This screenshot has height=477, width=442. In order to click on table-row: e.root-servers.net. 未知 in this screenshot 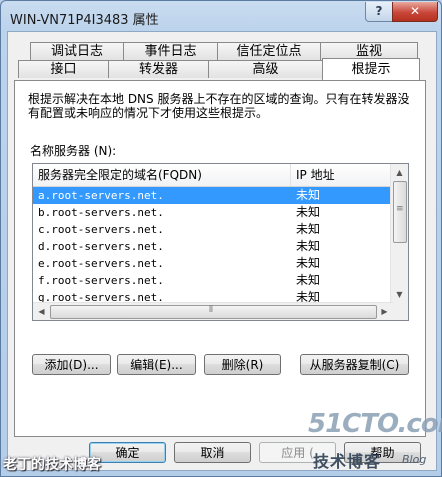, I will do `click(213, 263)`.